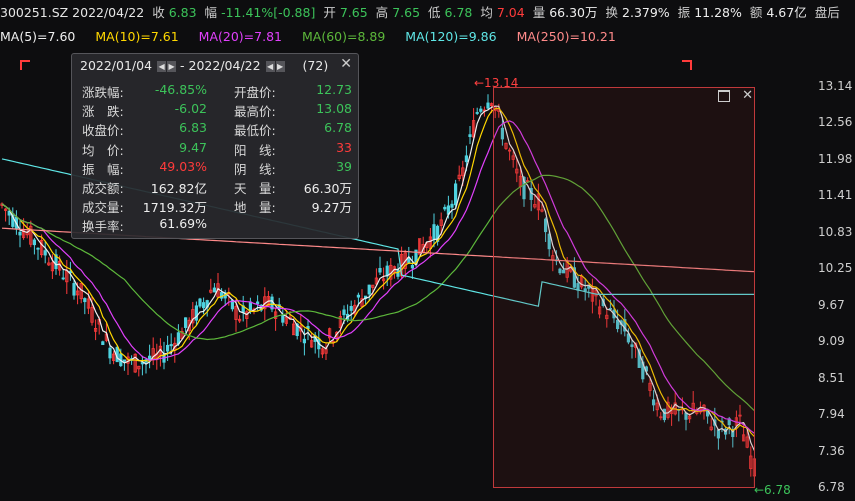 The image size is (855, 501). Describe the element at coordinates (382, 12) in the screenshot. I see `high-label: 高` at that location.